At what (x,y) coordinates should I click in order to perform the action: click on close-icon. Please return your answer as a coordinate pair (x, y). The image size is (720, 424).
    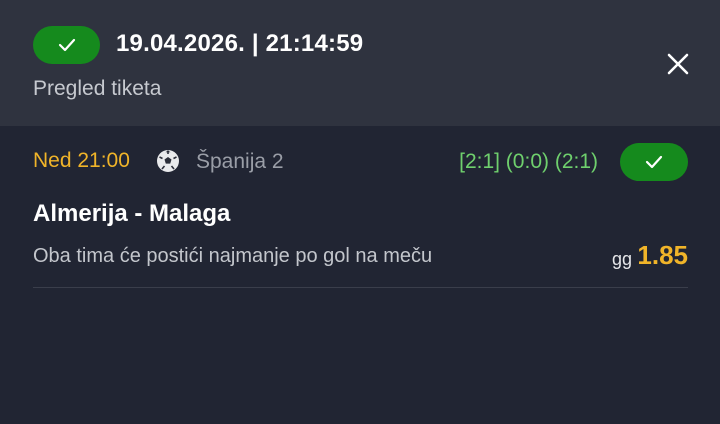
    Looking at the image, I should click on (678, 64).